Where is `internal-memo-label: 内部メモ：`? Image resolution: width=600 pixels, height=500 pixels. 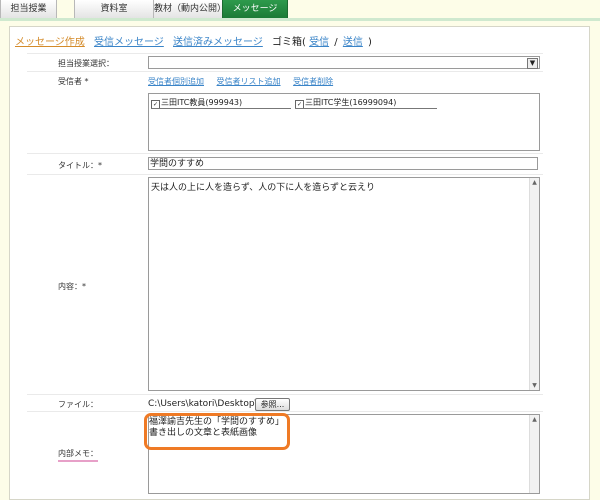 internal-memo-label: 内部メモ： is located at coordinates (78, 455).